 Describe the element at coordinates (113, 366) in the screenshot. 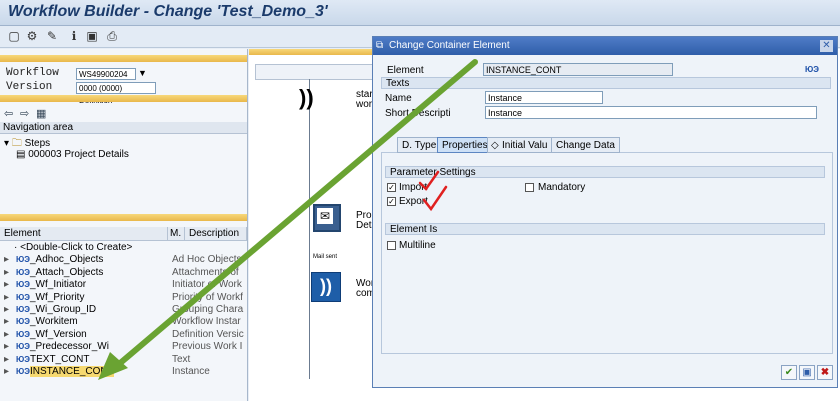

I see `green-arrow-head` at that location.